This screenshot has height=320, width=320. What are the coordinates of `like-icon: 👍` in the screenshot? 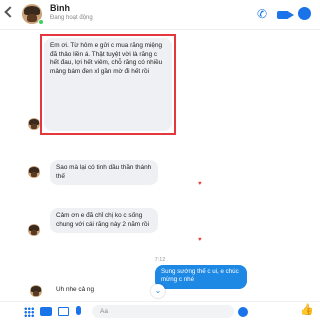 It's located at (307, 310).